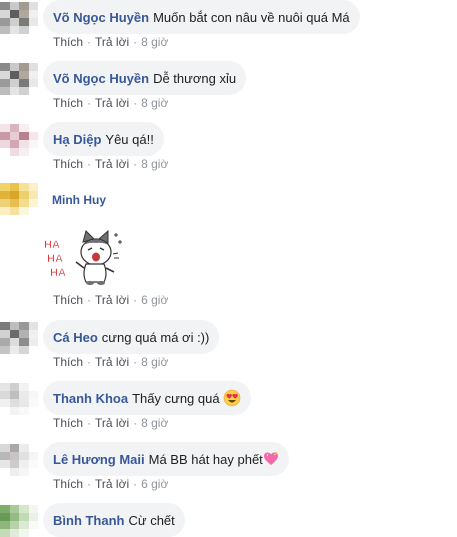 The width and height of the screenshot is (457, 537). I want to click on cat-drawing, so click(98, 257).